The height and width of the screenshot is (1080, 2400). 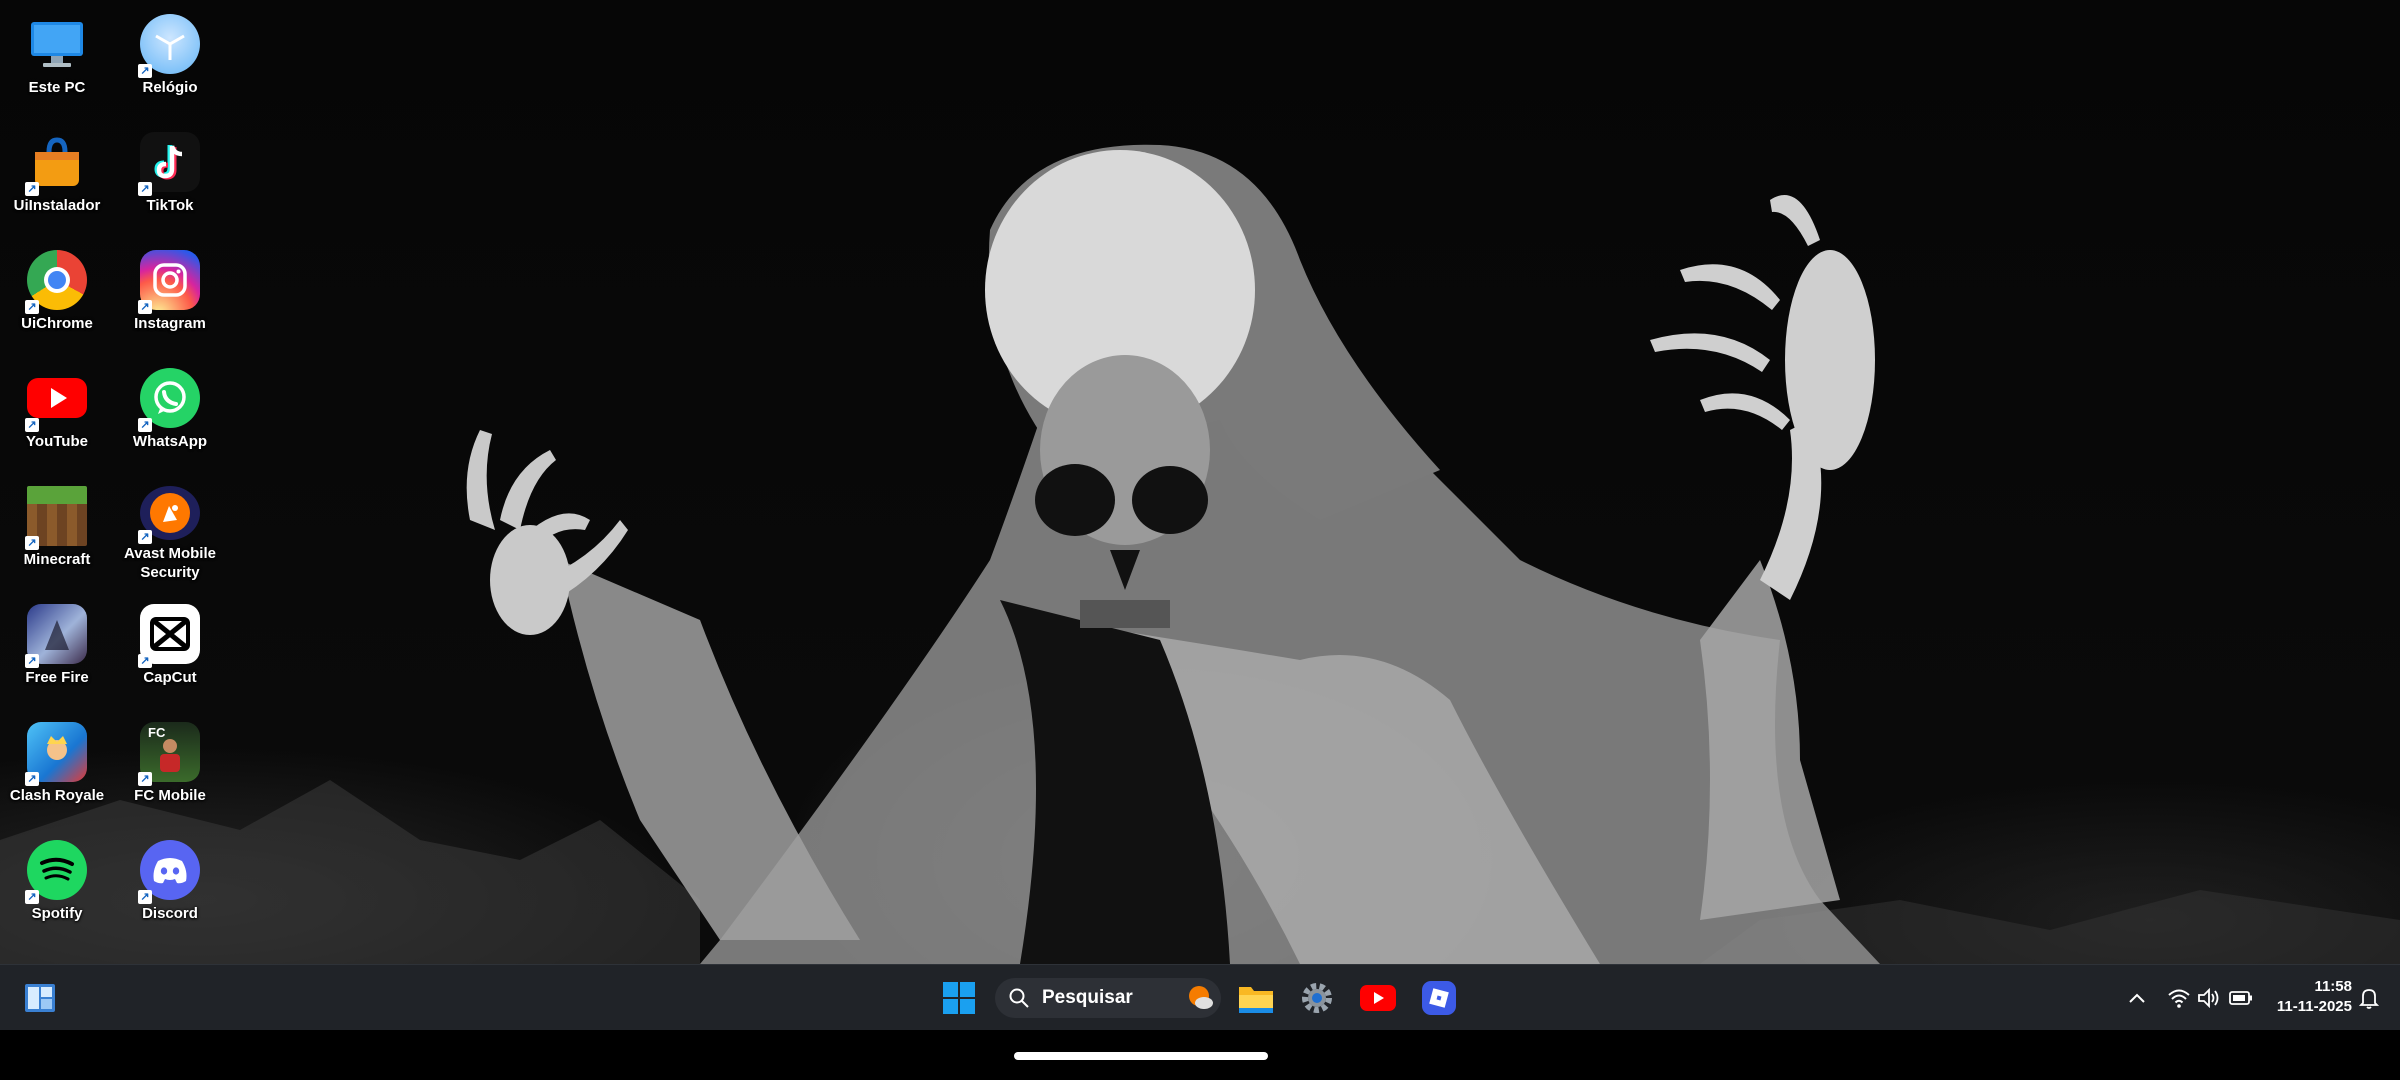 I want to click on desktop-icon-whatsapp: ↗ WhatsApp, so click(x=170, y=409).